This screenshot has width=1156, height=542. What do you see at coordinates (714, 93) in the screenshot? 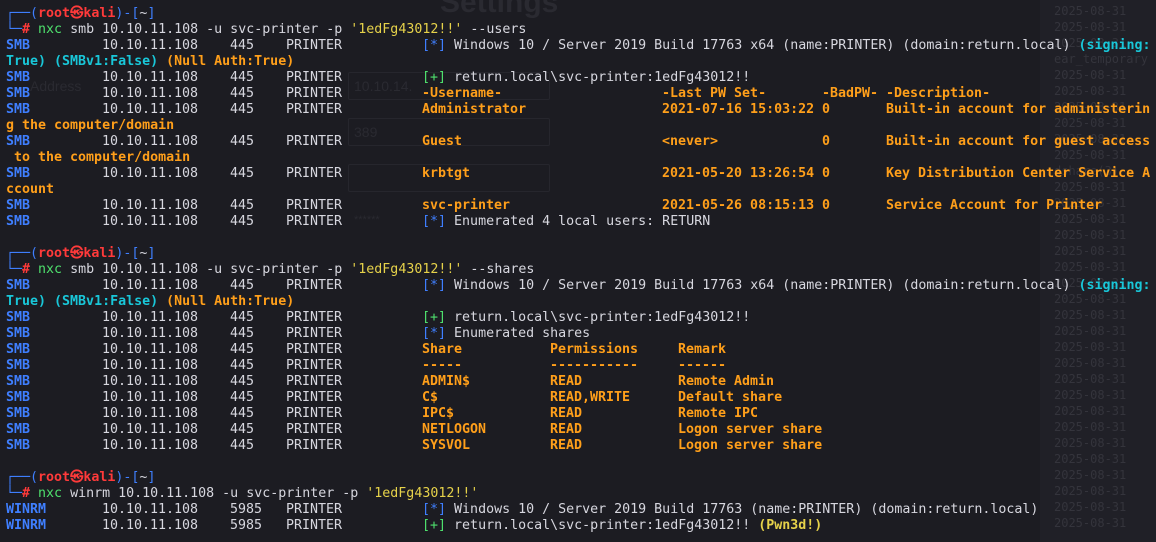
I see `last-pw-set: -Last PW Set-` at bounding box center [714, 93].